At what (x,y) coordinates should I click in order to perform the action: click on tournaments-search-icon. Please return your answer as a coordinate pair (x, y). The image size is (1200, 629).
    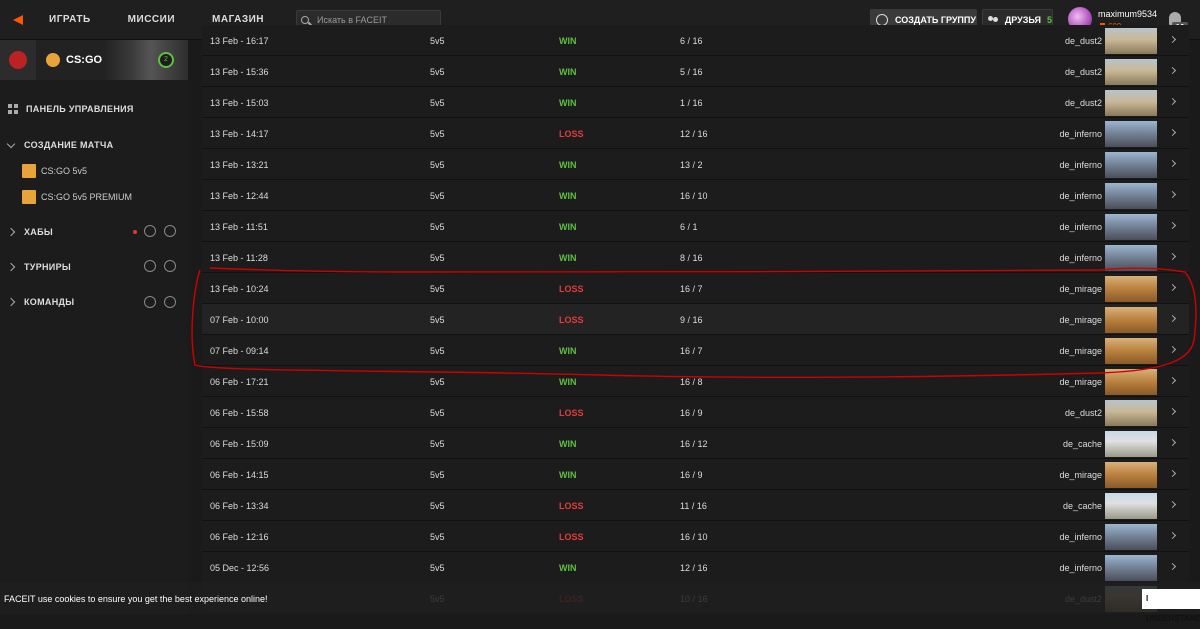
    Looking at the image, I should click on (150, 266).